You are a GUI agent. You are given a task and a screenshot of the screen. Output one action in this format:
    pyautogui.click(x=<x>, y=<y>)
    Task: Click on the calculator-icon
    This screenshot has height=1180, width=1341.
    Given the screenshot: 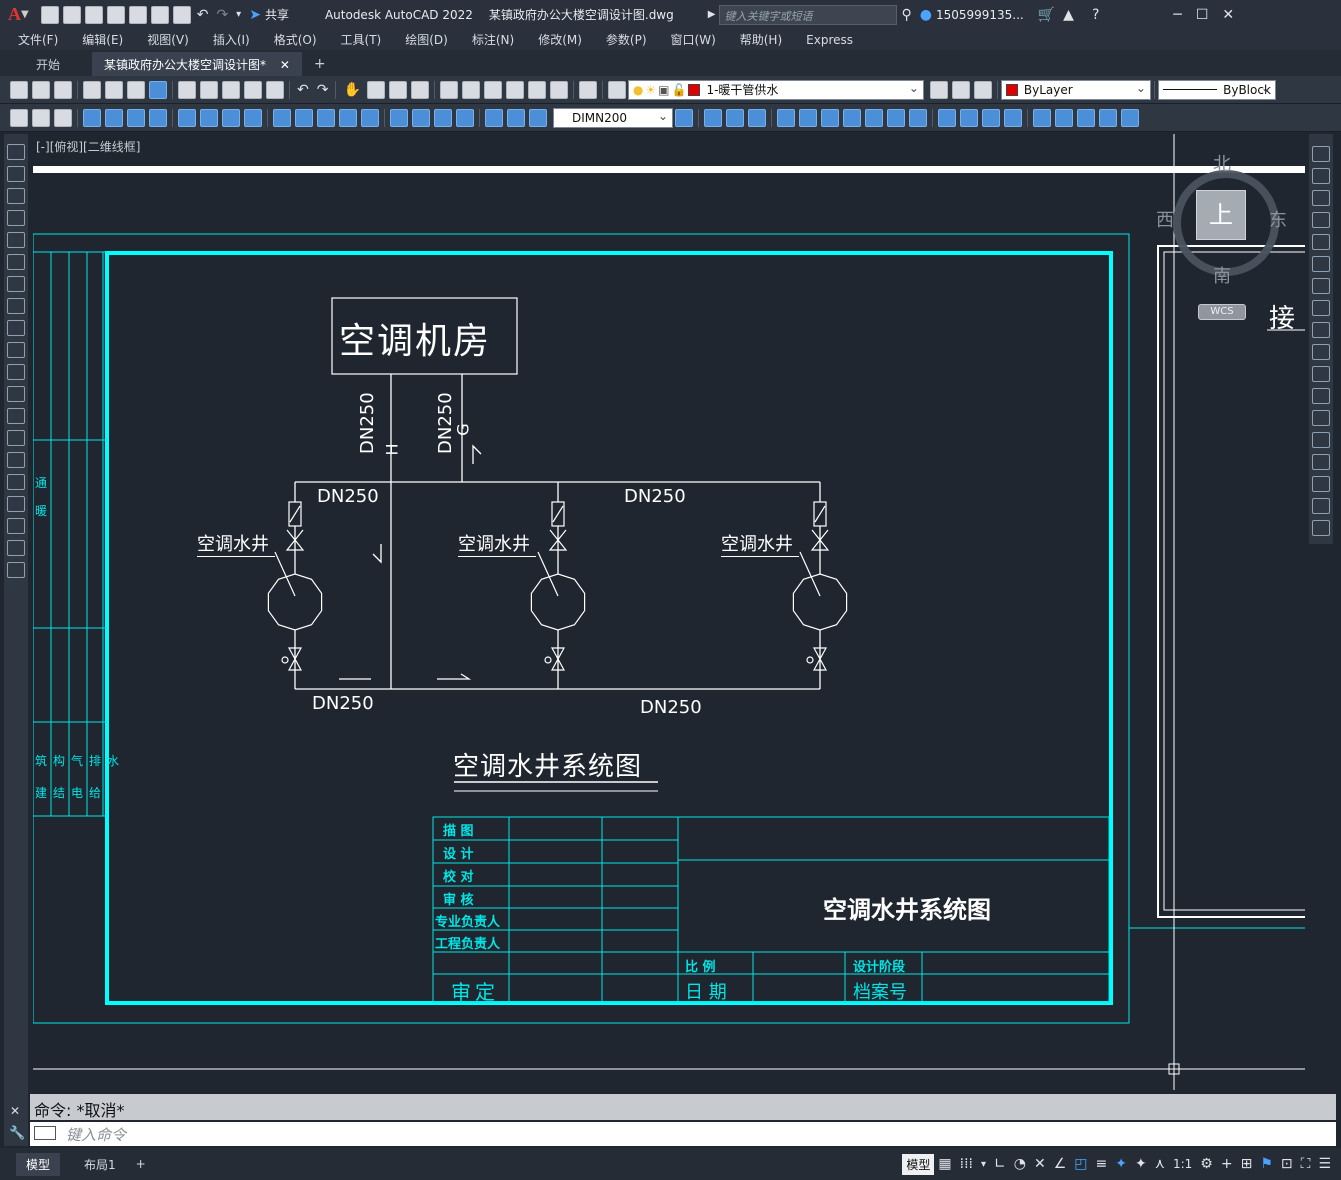 What is the action you would take?
    pyautogui.click(x=558, y=89)
    